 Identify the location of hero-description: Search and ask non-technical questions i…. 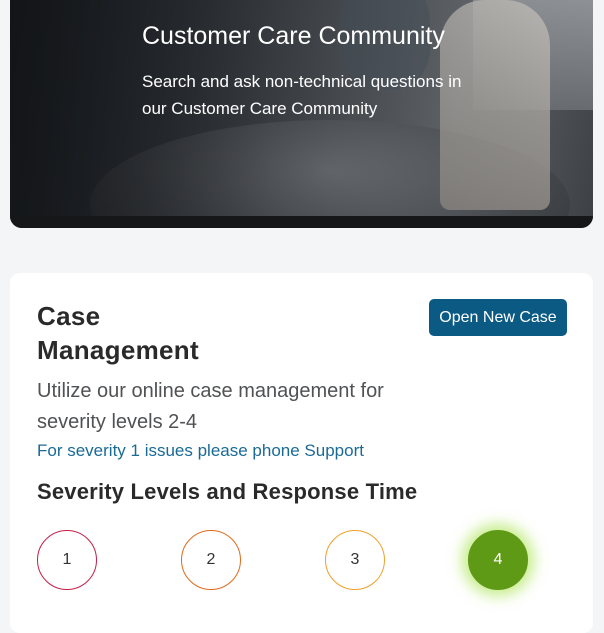
(302, 95).